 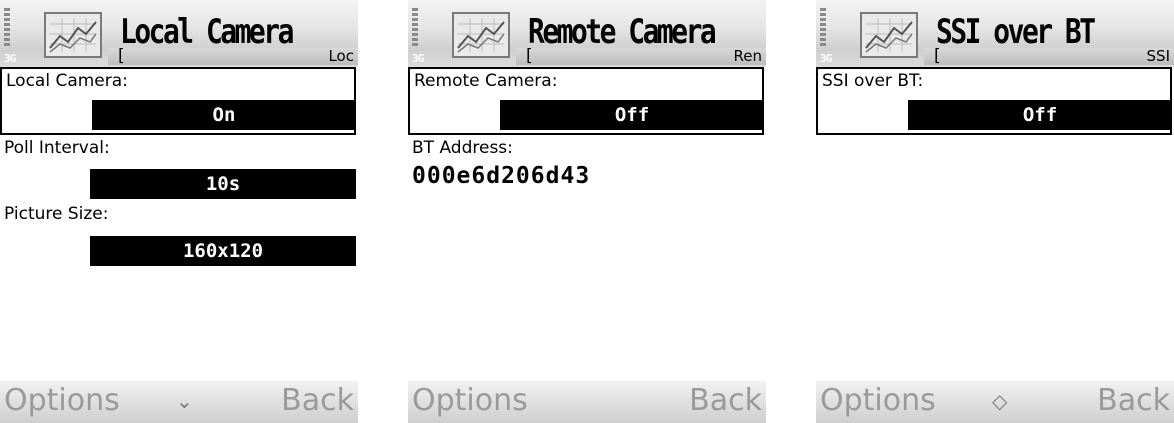 I want to click on setting-label: Local Camera:, so click(x=67, y=81).